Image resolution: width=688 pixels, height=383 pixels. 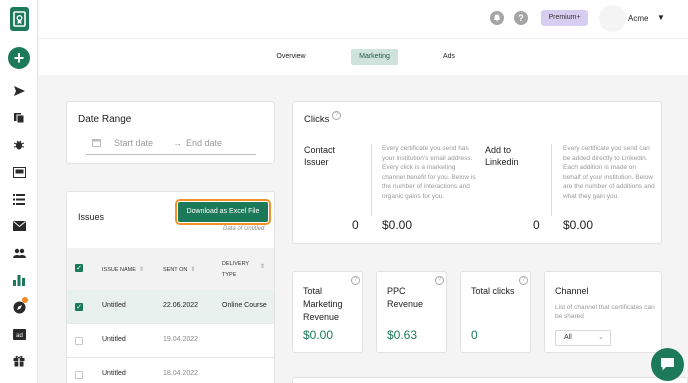 I want to click on total-marketing-revenue-title-3: Revenue, so click(x=321, y=317).